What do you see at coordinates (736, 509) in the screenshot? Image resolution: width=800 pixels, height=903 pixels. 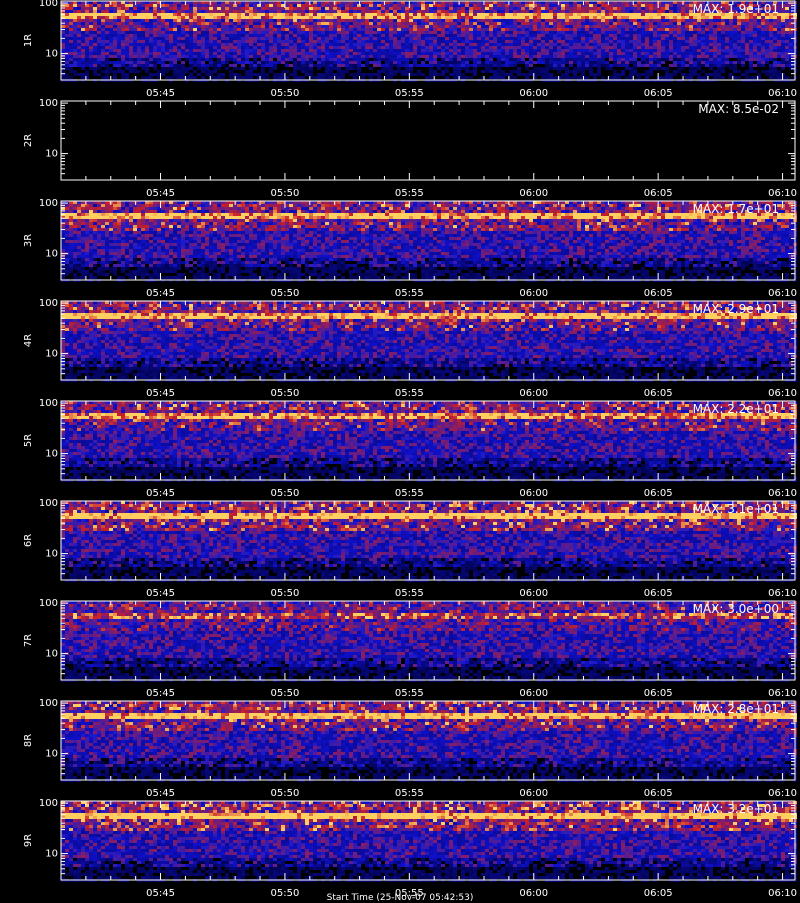 I see `max-label: MAX: 3.1e+01` at bounding box center [736, 509].